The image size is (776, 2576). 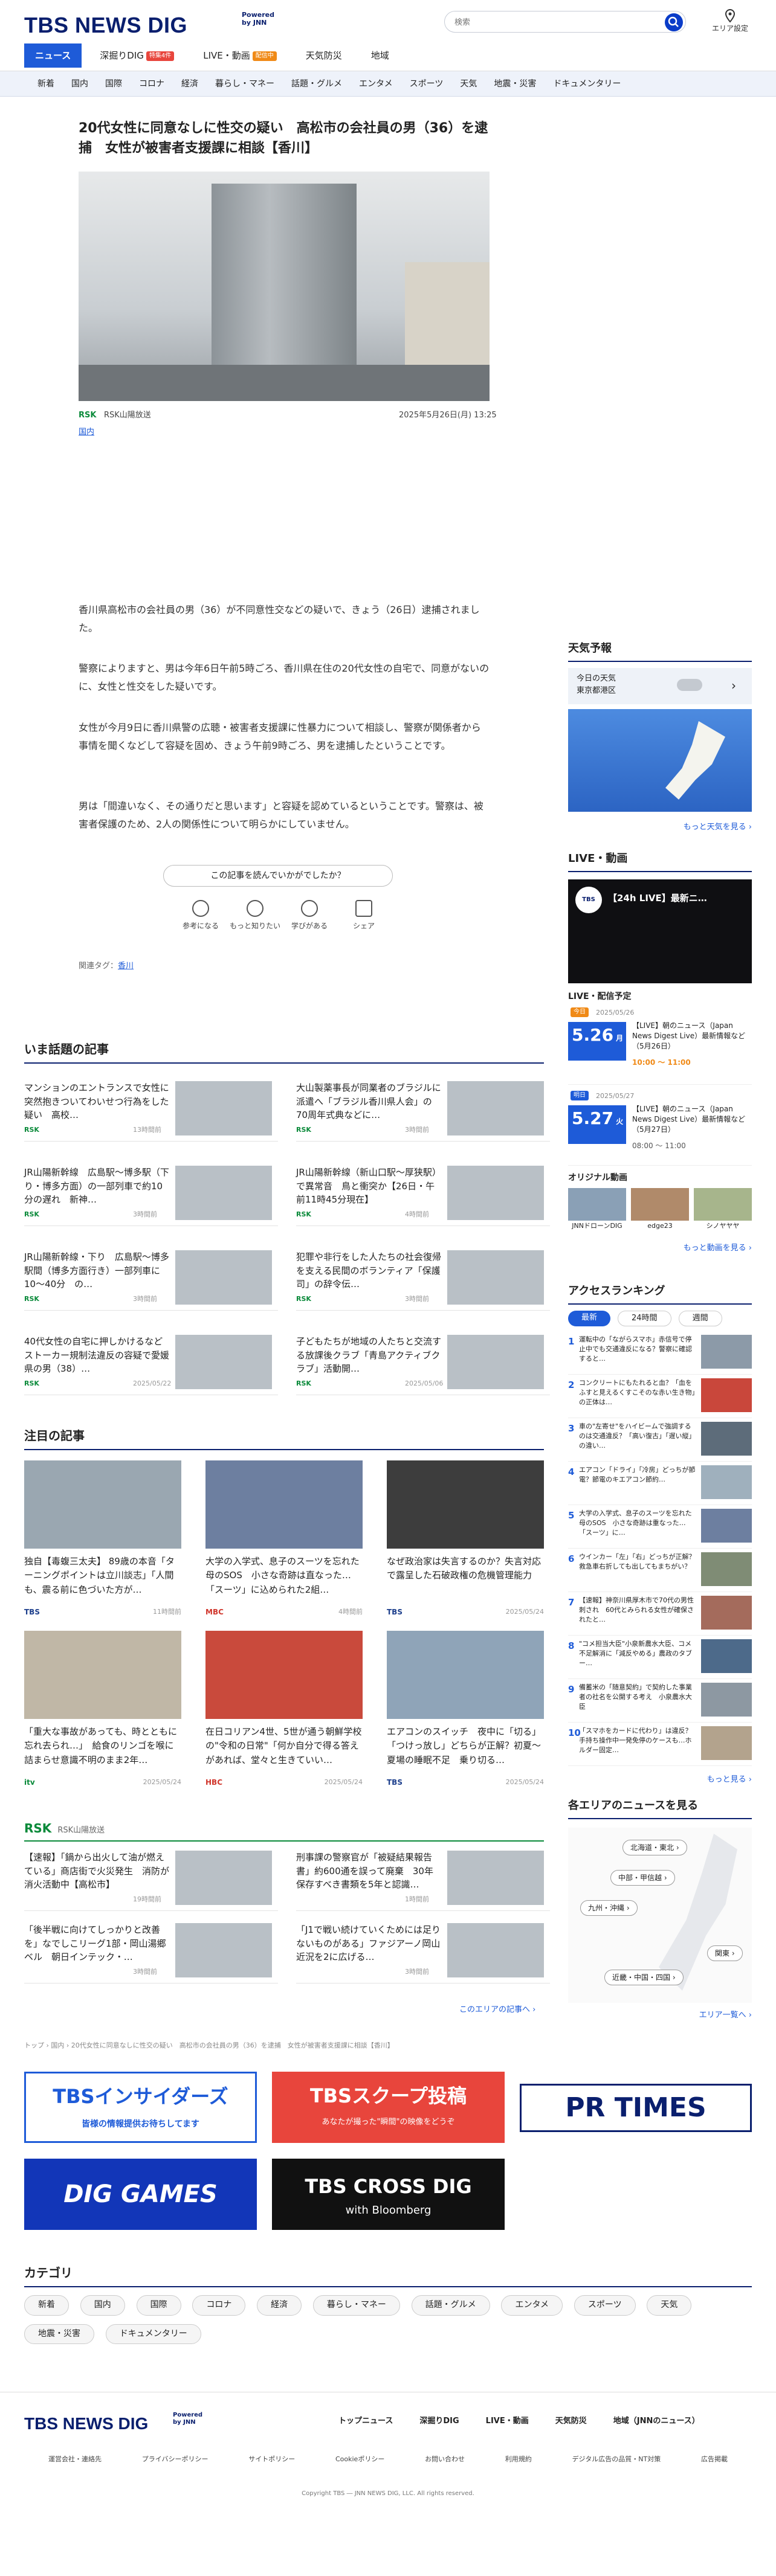 What do you see at coordinates (388, 2107) in the screenshot?
I see `scoop-banner: TBSスクープ投稿 あなたが撮った"瞬間"の映像をどうぞ` at bounding box center [388, 2107].